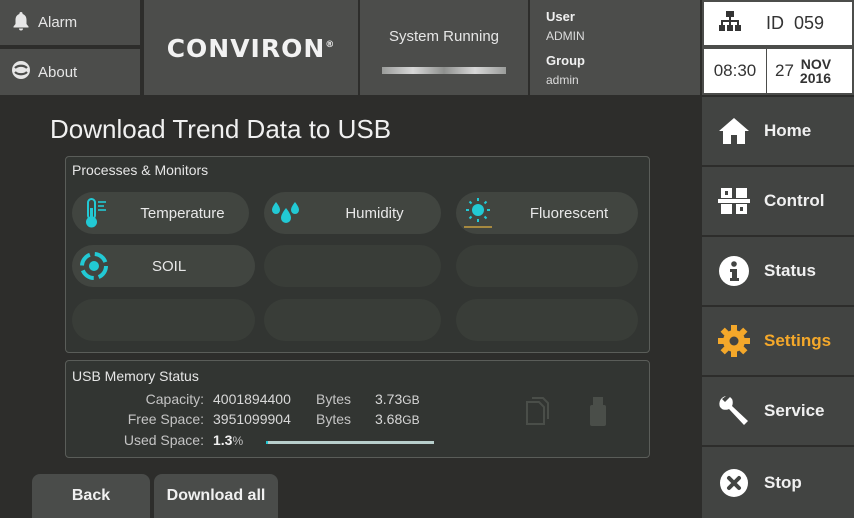 The width and height of the screenshot is (854, 518). I want to click on sidebar-item-status: Status, so click(778, 272).